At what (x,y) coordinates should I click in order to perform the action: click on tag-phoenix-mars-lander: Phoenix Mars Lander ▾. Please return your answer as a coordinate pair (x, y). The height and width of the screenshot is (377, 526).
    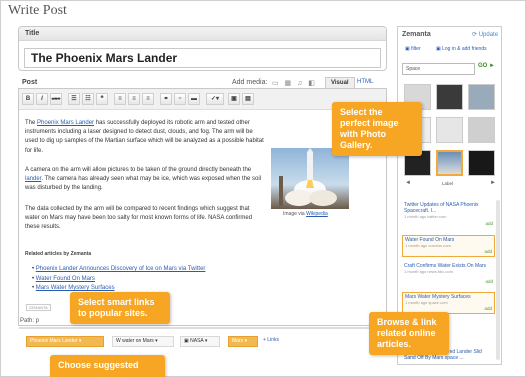
    Looking at the image, I should click on (65, 341).